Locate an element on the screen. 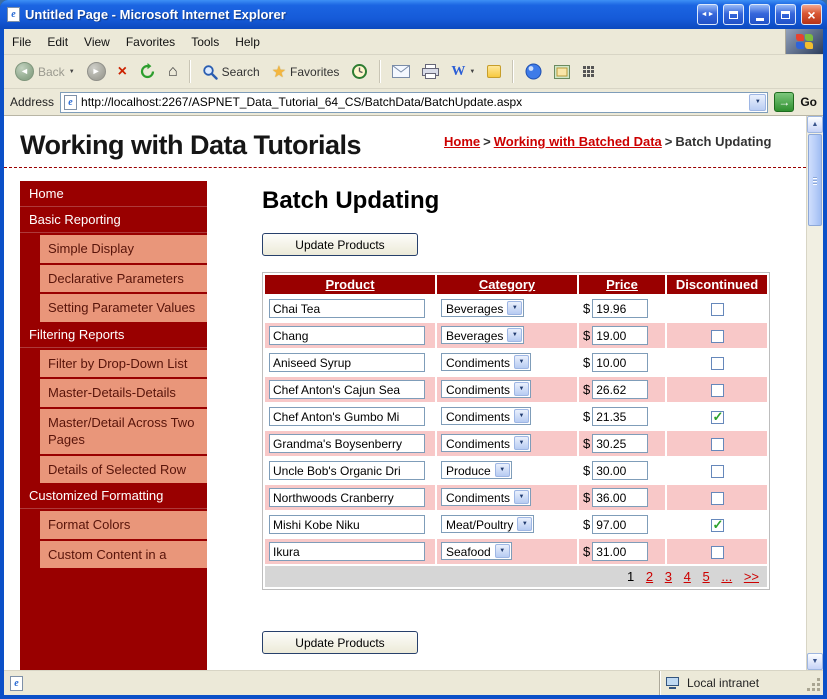  quick-links-button is located at coordinates (588, 71).